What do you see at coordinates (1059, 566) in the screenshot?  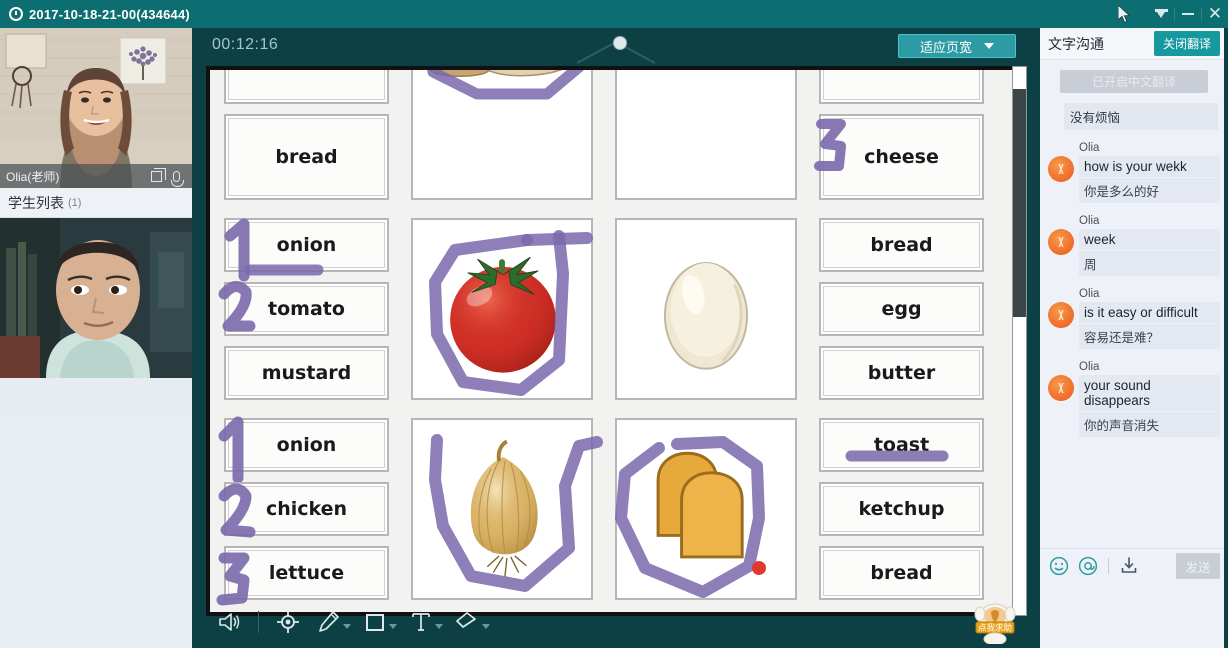 I see `smiley-icon` at bounding box center [1059, 566].